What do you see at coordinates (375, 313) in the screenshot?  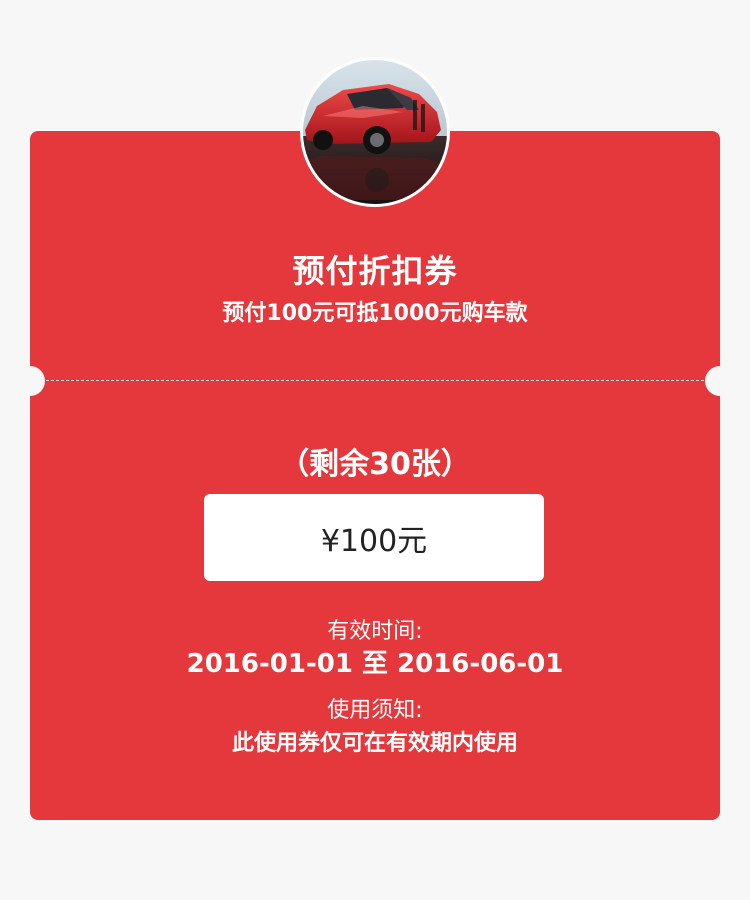 I see `coupon-subtitle: 预付100元可抵1000元购车款` at bounding box center [375, 313].